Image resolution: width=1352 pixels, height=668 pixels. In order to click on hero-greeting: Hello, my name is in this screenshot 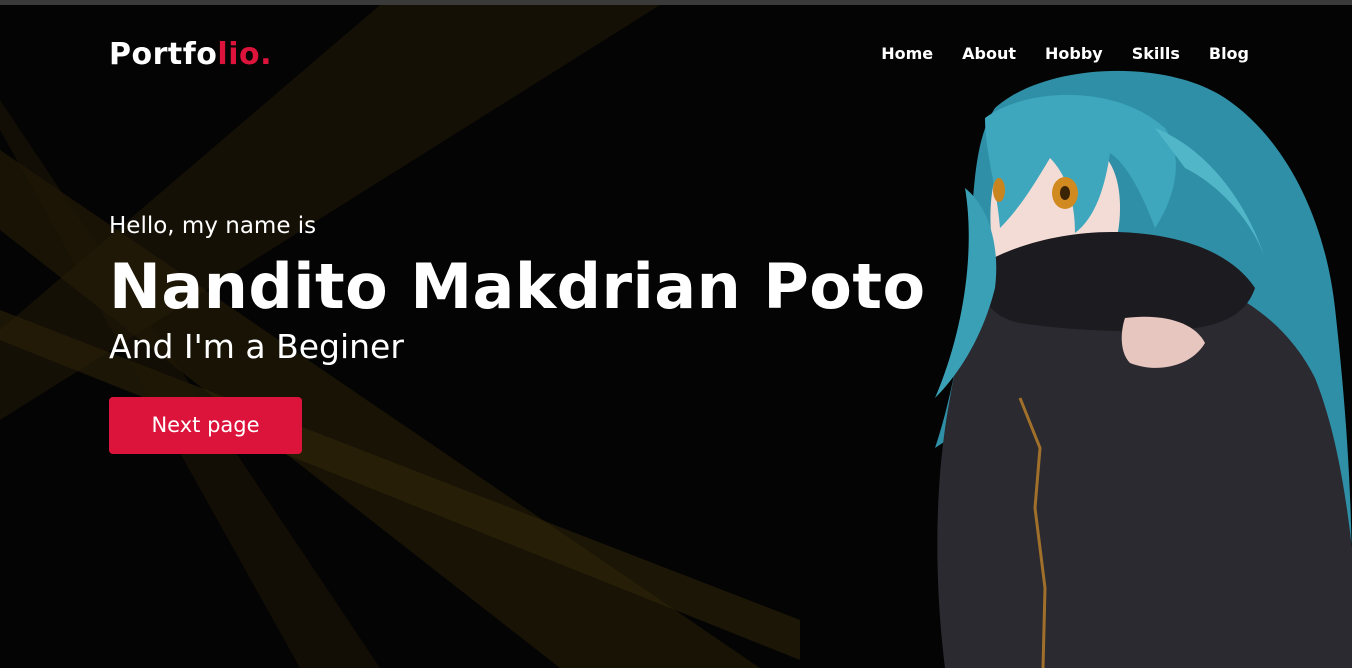, I will do `click(213, 226)`.